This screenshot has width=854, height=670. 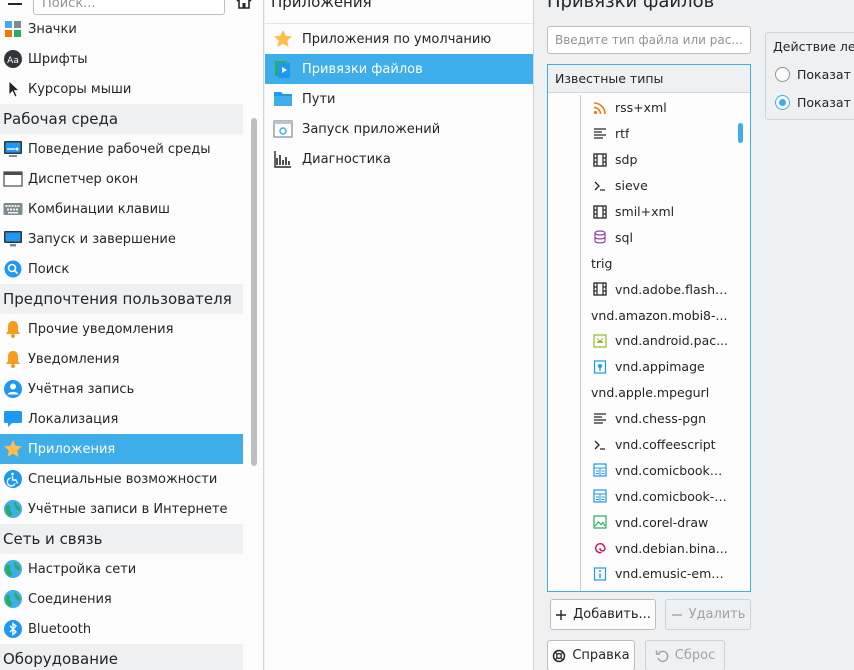 What do you see at coordinates (121, 479) in the screenshot?
I see `sidebar-item: Специальные возможности` at bounding box center [121, 479].